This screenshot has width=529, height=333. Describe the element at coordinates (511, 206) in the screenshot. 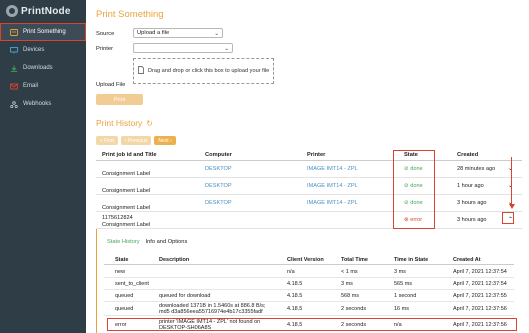

I see `annotation-arrow-head-icon` at that location.